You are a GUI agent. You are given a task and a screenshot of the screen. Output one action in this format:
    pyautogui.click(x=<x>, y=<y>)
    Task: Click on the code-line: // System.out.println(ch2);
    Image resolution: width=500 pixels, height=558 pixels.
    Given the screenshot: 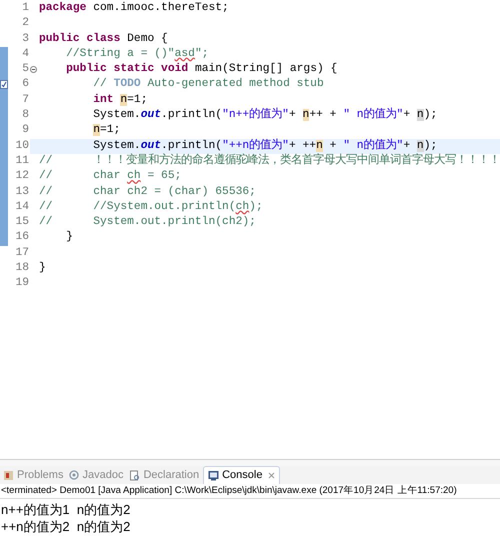 What is the action you would take?
    pyautogui.click(x=147, y=222)
    